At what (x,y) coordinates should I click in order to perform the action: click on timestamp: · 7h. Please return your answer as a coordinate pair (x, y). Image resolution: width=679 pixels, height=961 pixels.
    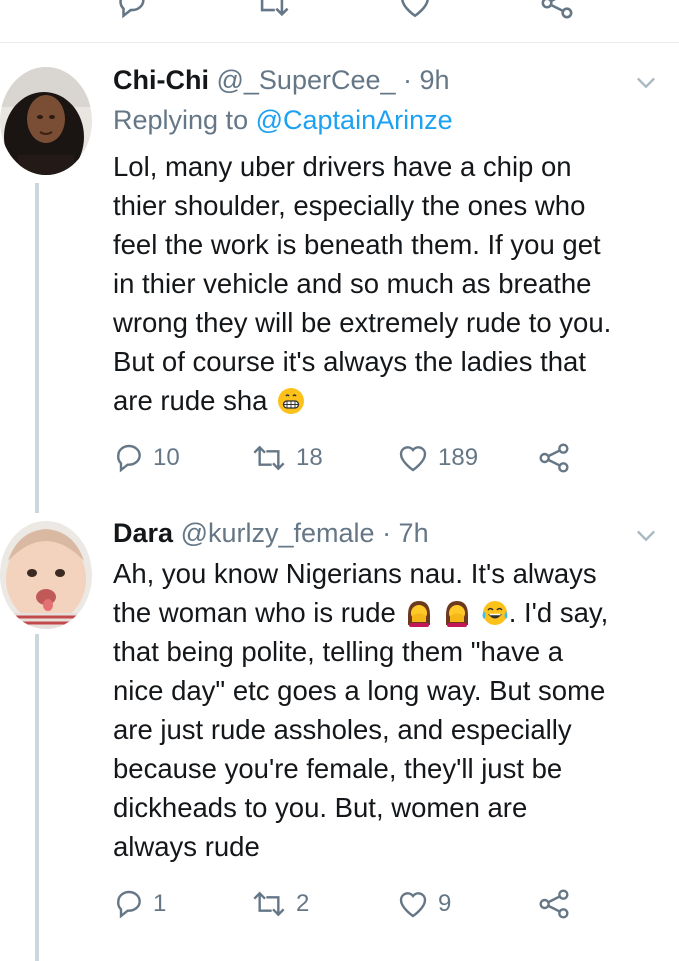
    Looking at the image, I should click on (405, 533).